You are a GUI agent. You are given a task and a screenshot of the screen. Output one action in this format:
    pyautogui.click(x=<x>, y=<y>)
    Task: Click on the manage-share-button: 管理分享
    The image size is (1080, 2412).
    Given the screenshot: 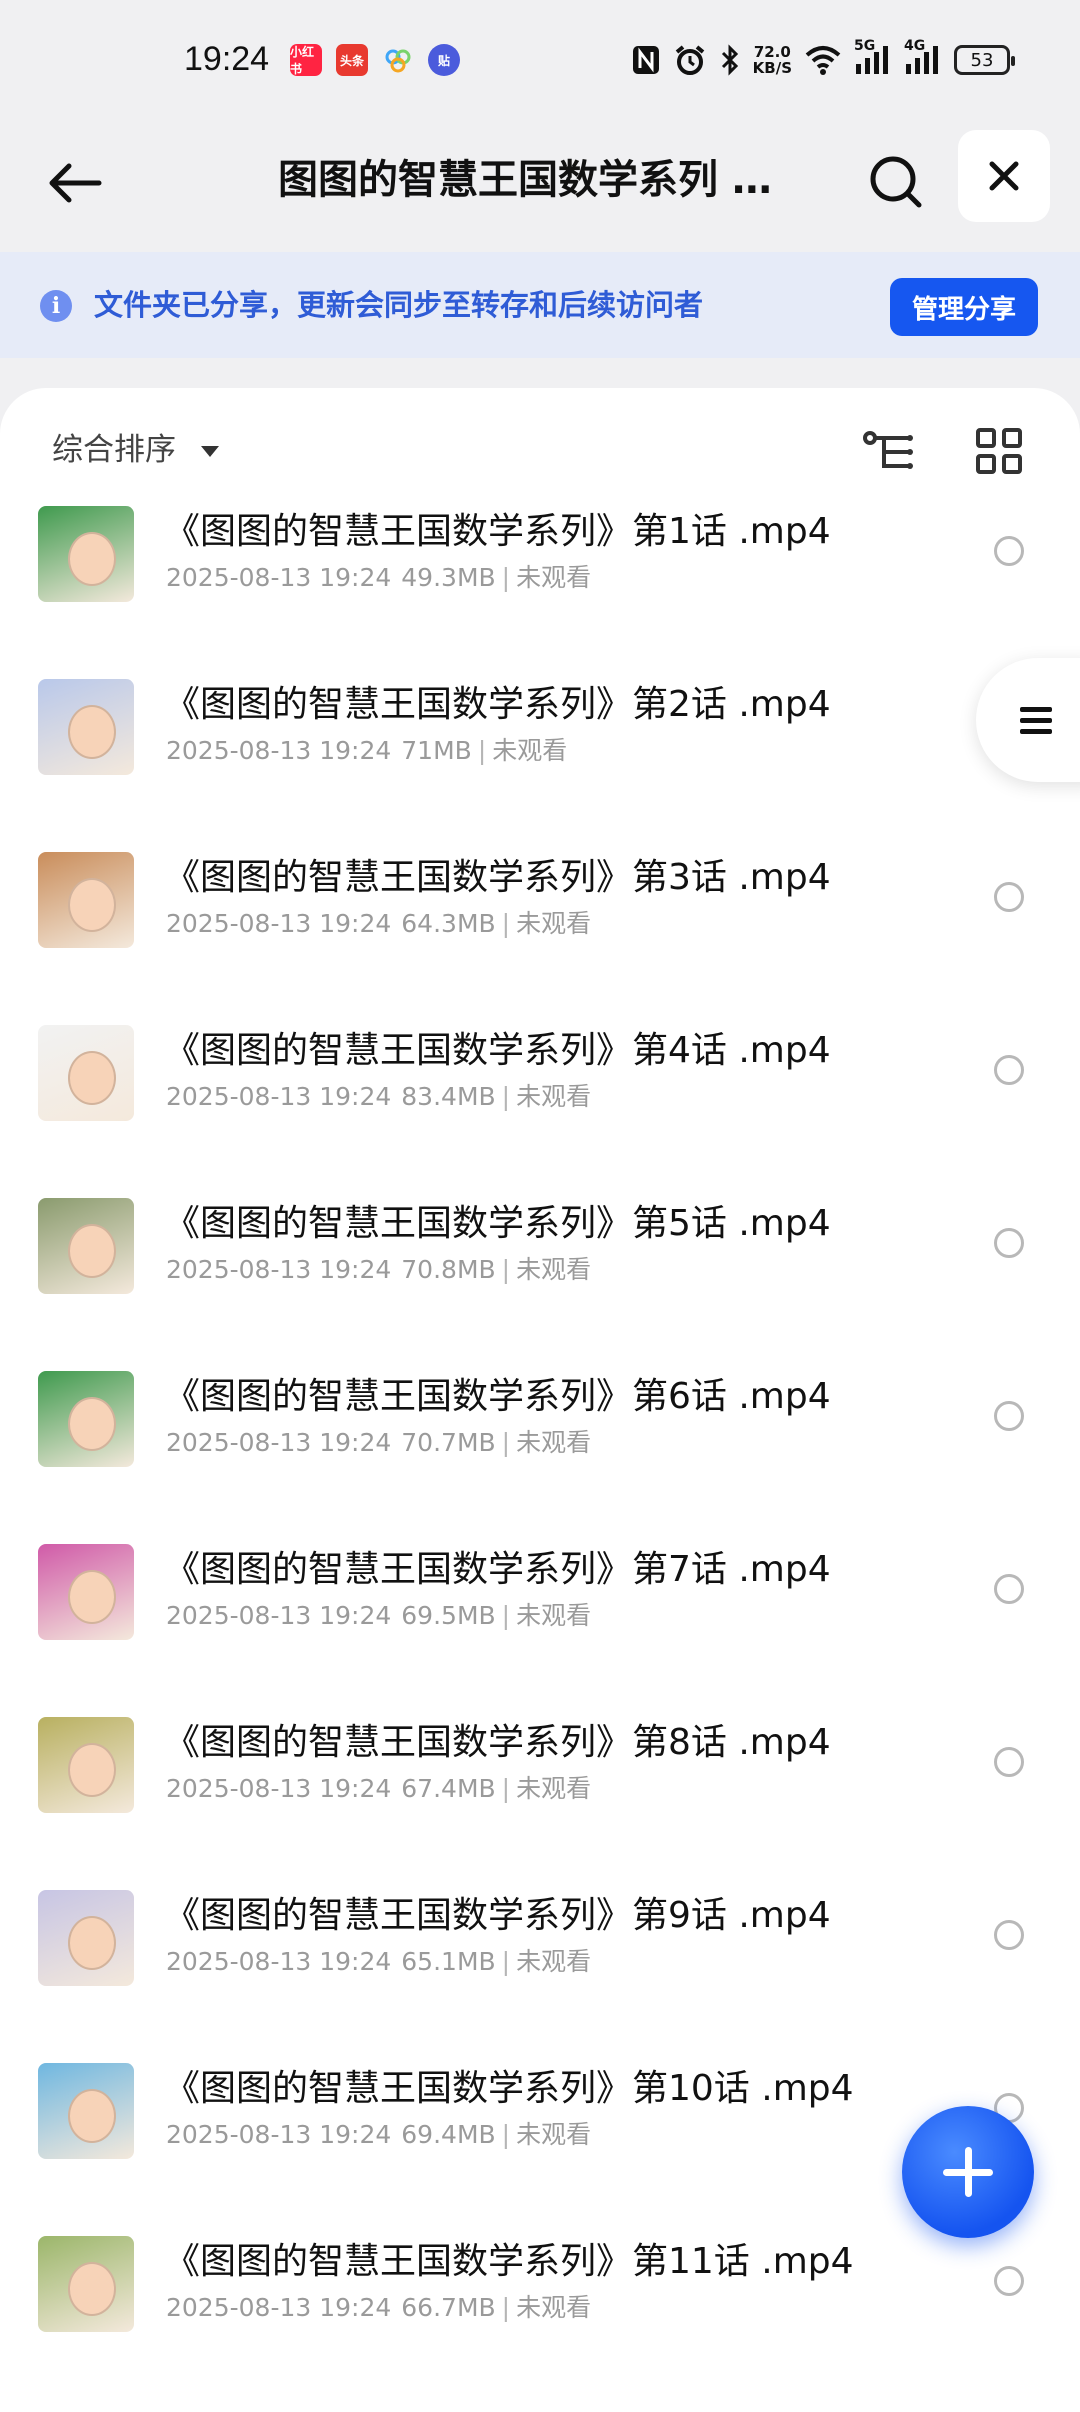 What is the action you would take?
    pyautogui.click(x=964, y=307)
    